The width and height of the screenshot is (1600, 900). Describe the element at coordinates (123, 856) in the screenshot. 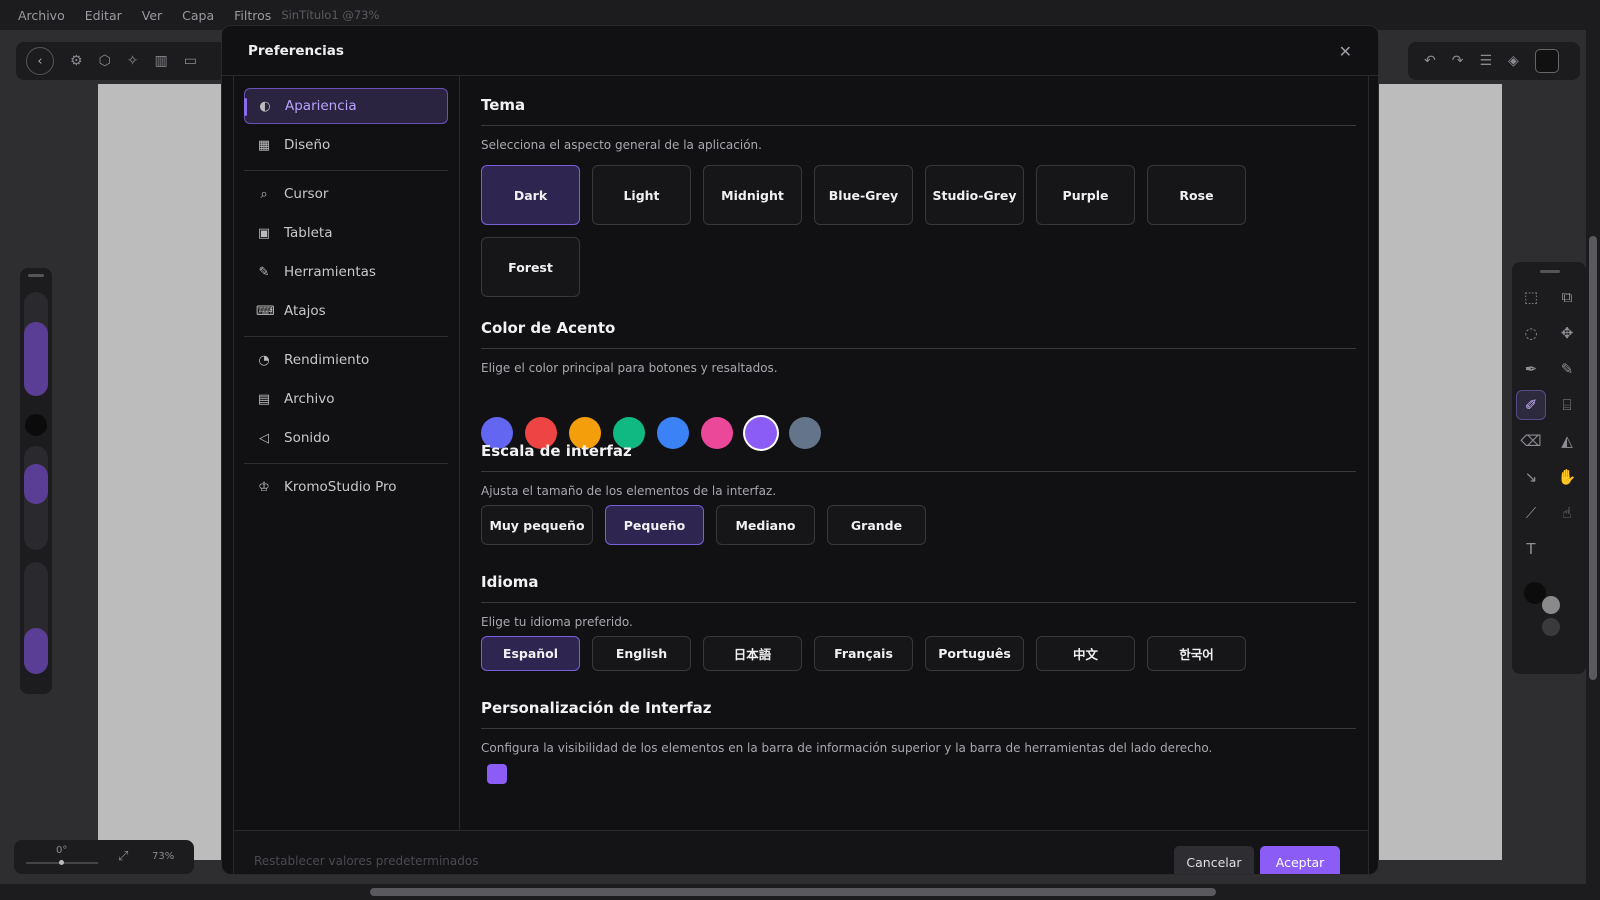

I see `fit-screen-icon: ⤢` at that location.